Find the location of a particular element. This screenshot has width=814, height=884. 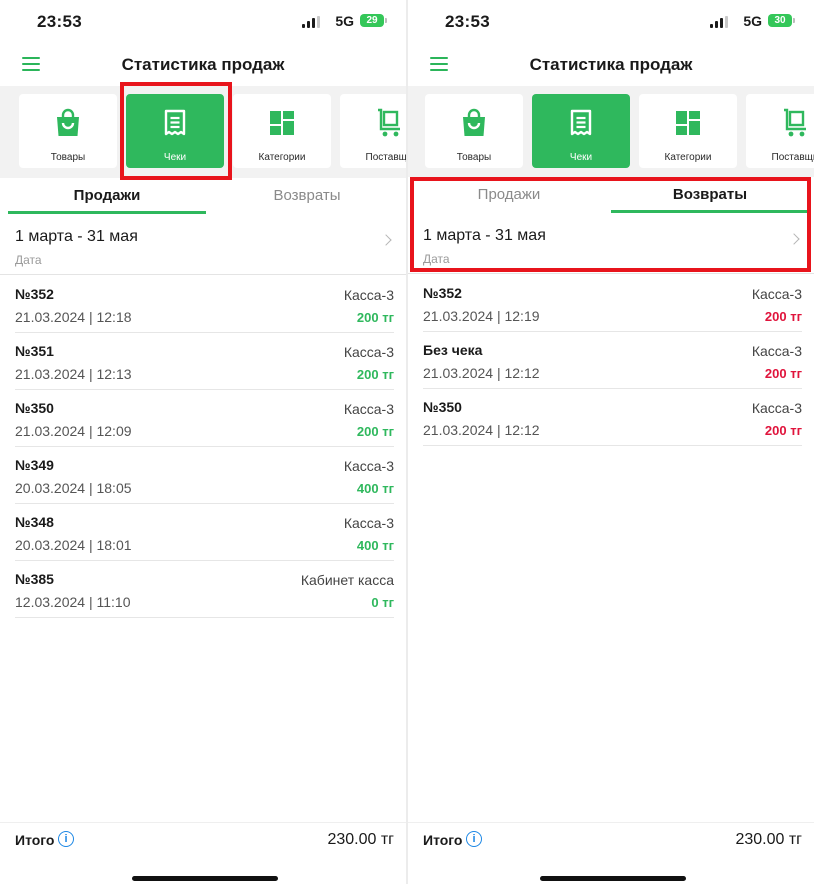

list-item: №350 21.03.2024 | 12:09 Касса-3 200 тг is located at coordinates (204, 418).